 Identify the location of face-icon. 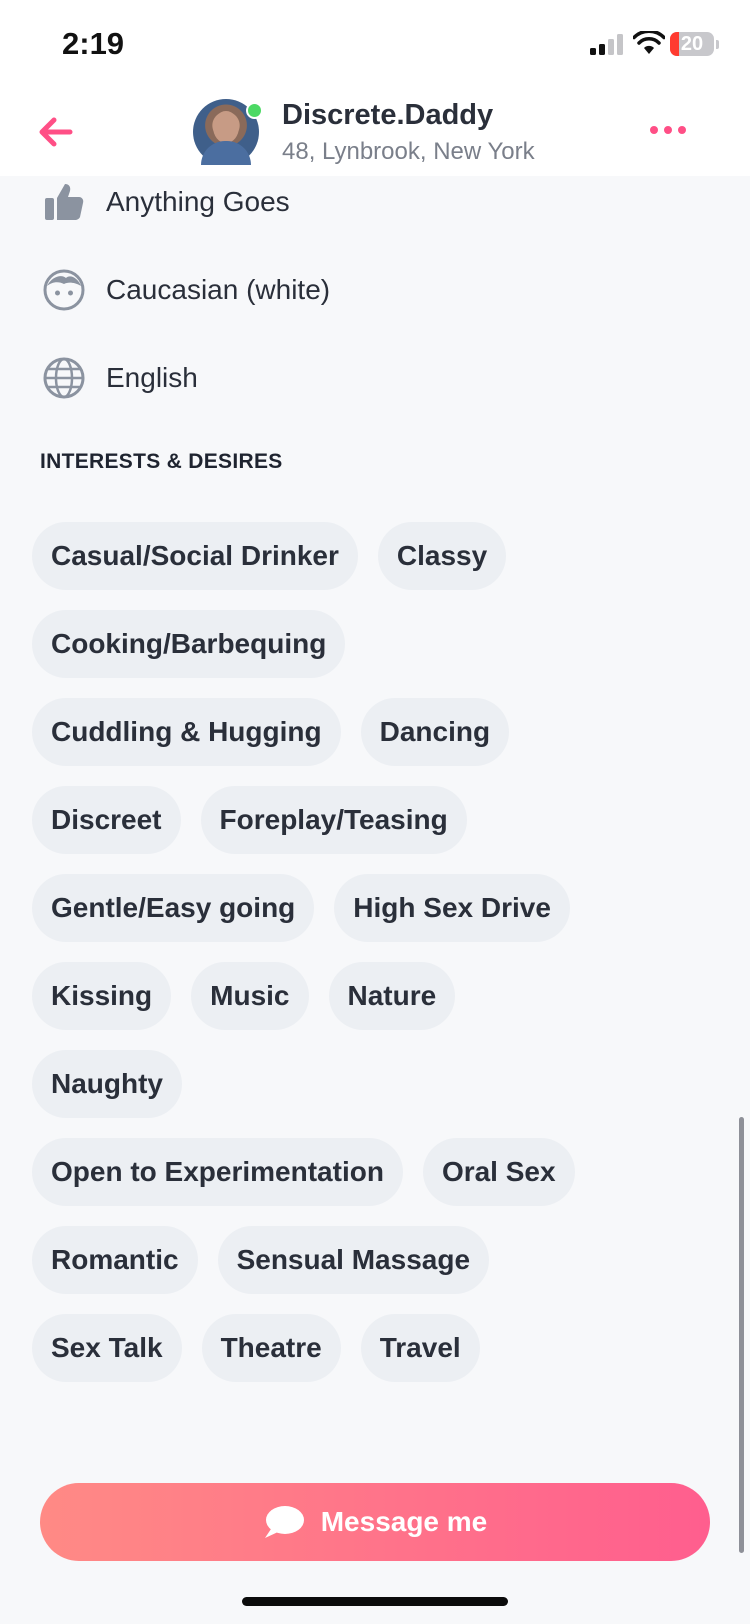
(64, 290).